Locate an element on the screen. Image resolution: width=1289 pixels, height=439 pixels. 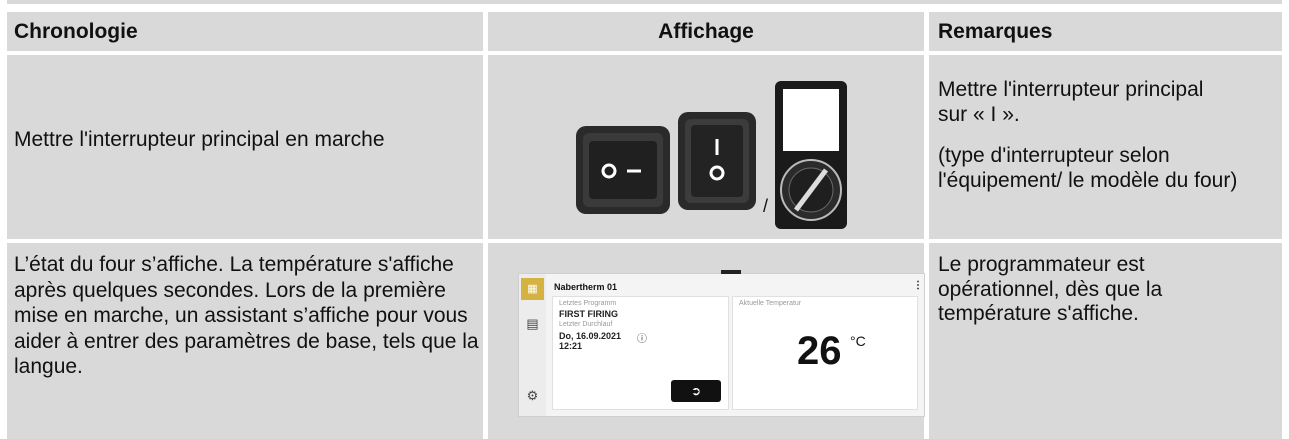
kebab-menu-icon: ⋮ is located at coordinates (918, 285).